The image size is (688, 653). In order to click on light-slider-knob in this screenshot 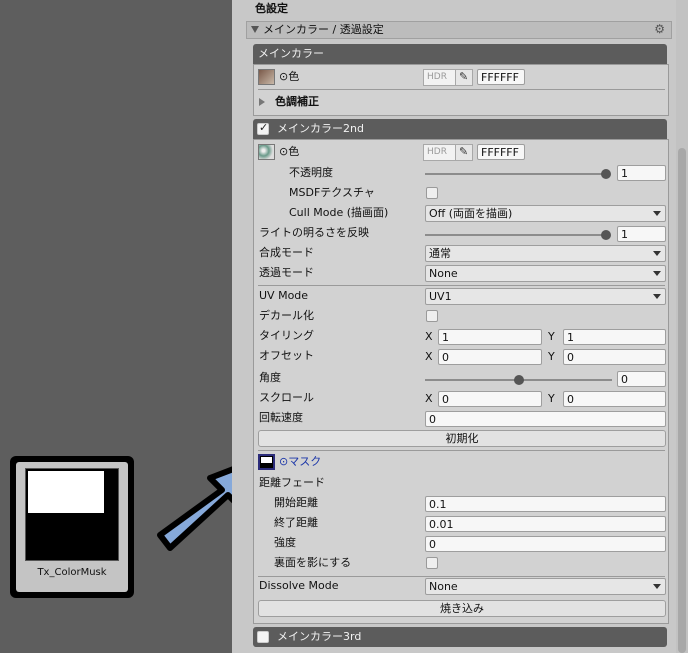, I will do `click(606, 235)`.